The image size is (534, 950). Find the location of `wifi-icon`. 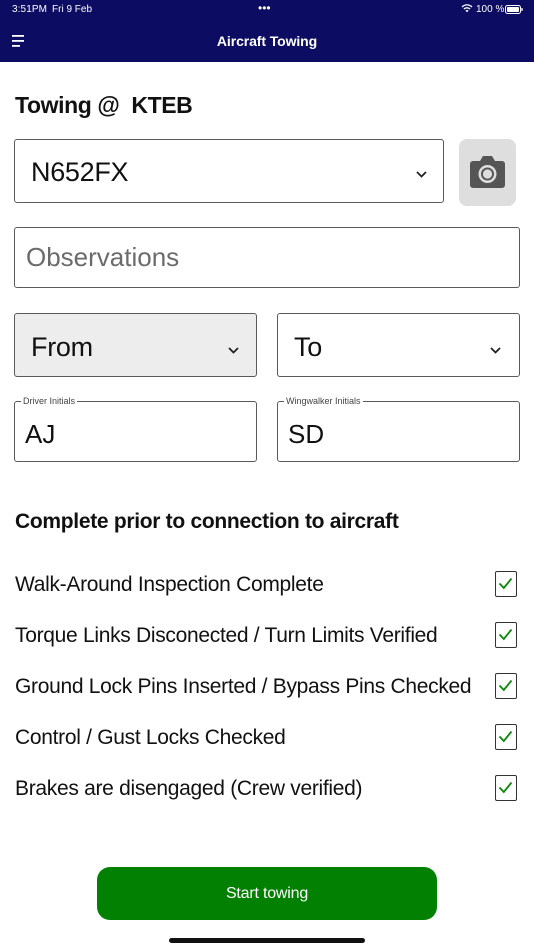

wifi-icon is located at coordinates (467, 8).